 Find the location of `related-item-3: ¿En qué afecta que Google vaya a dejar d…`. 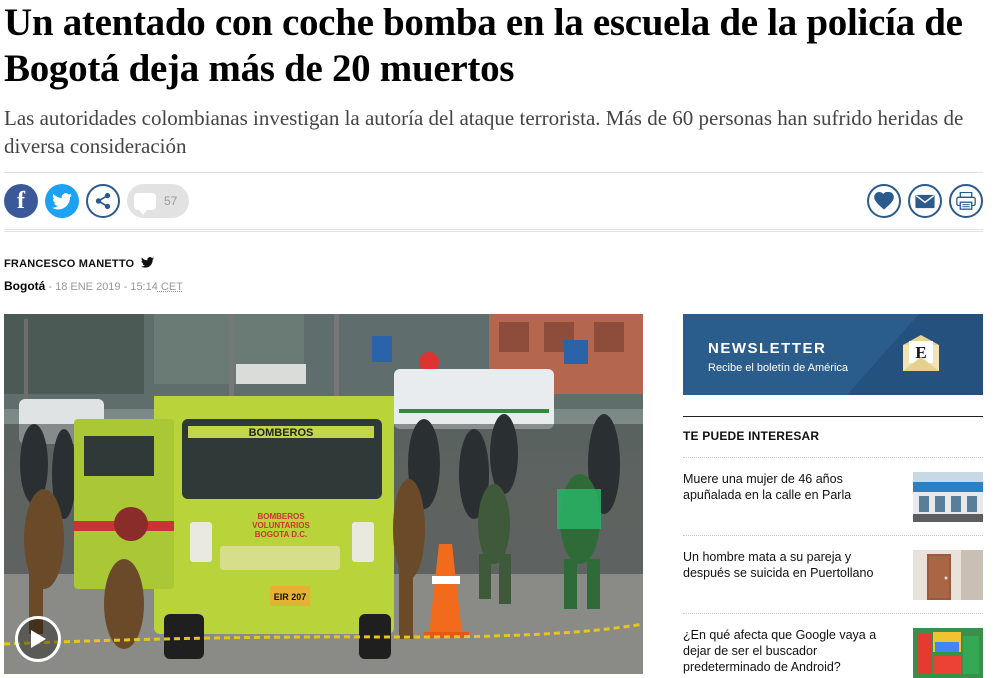

related-item-3: ¿En qué afecta que Google vaya a dejar d… is located at coordinates (833, 645).